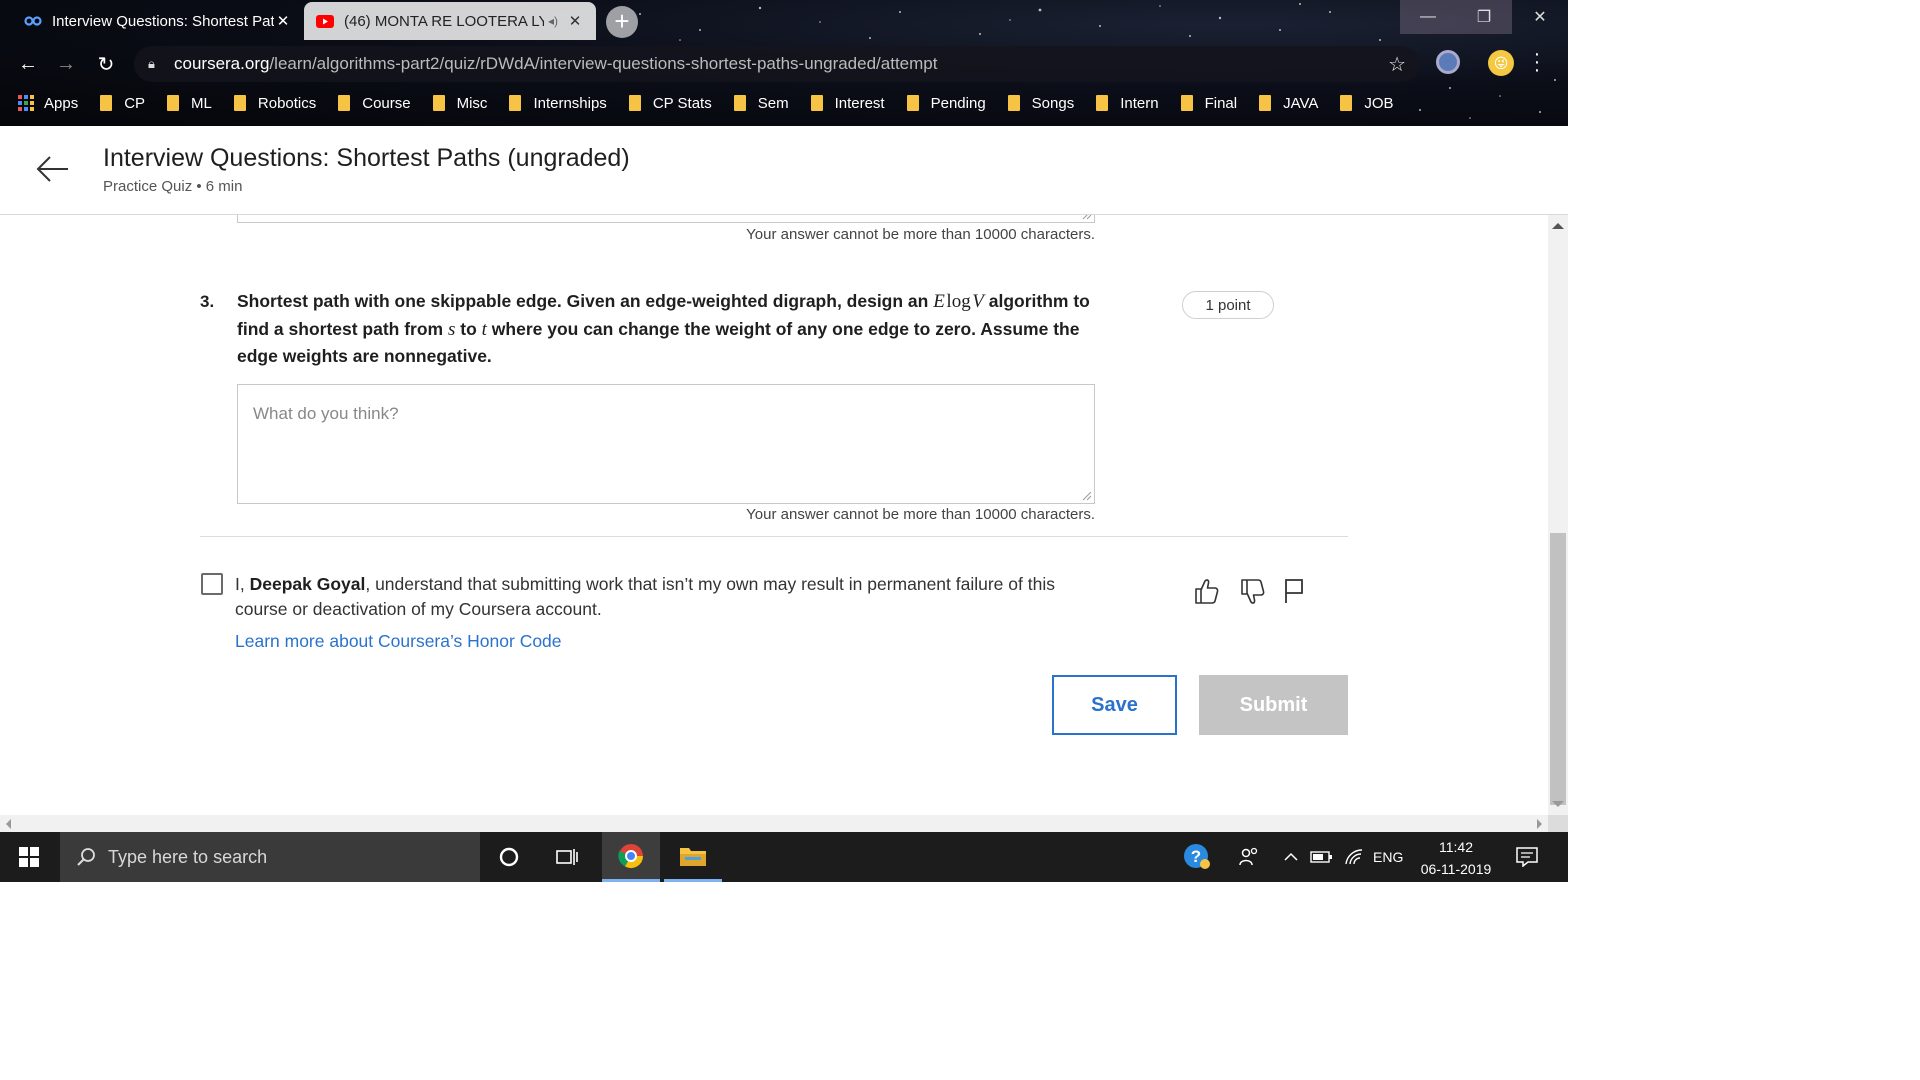 This screenshot has width=1920, height=1080. Describe the element at coordinates (774, 823) in the screenshot. I see `horizontal-scrollbar` at that location.